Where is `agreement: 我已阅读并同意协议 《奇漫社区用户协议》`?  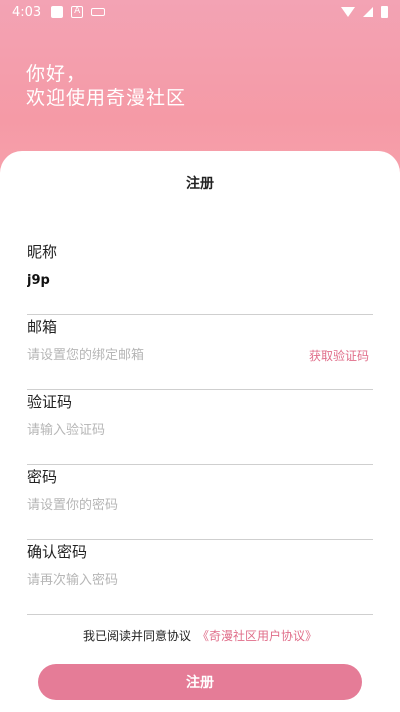 agreement: 我已阅读并同意协议 《奇漫社区用户协议》 is located at coordinates (200, 635).